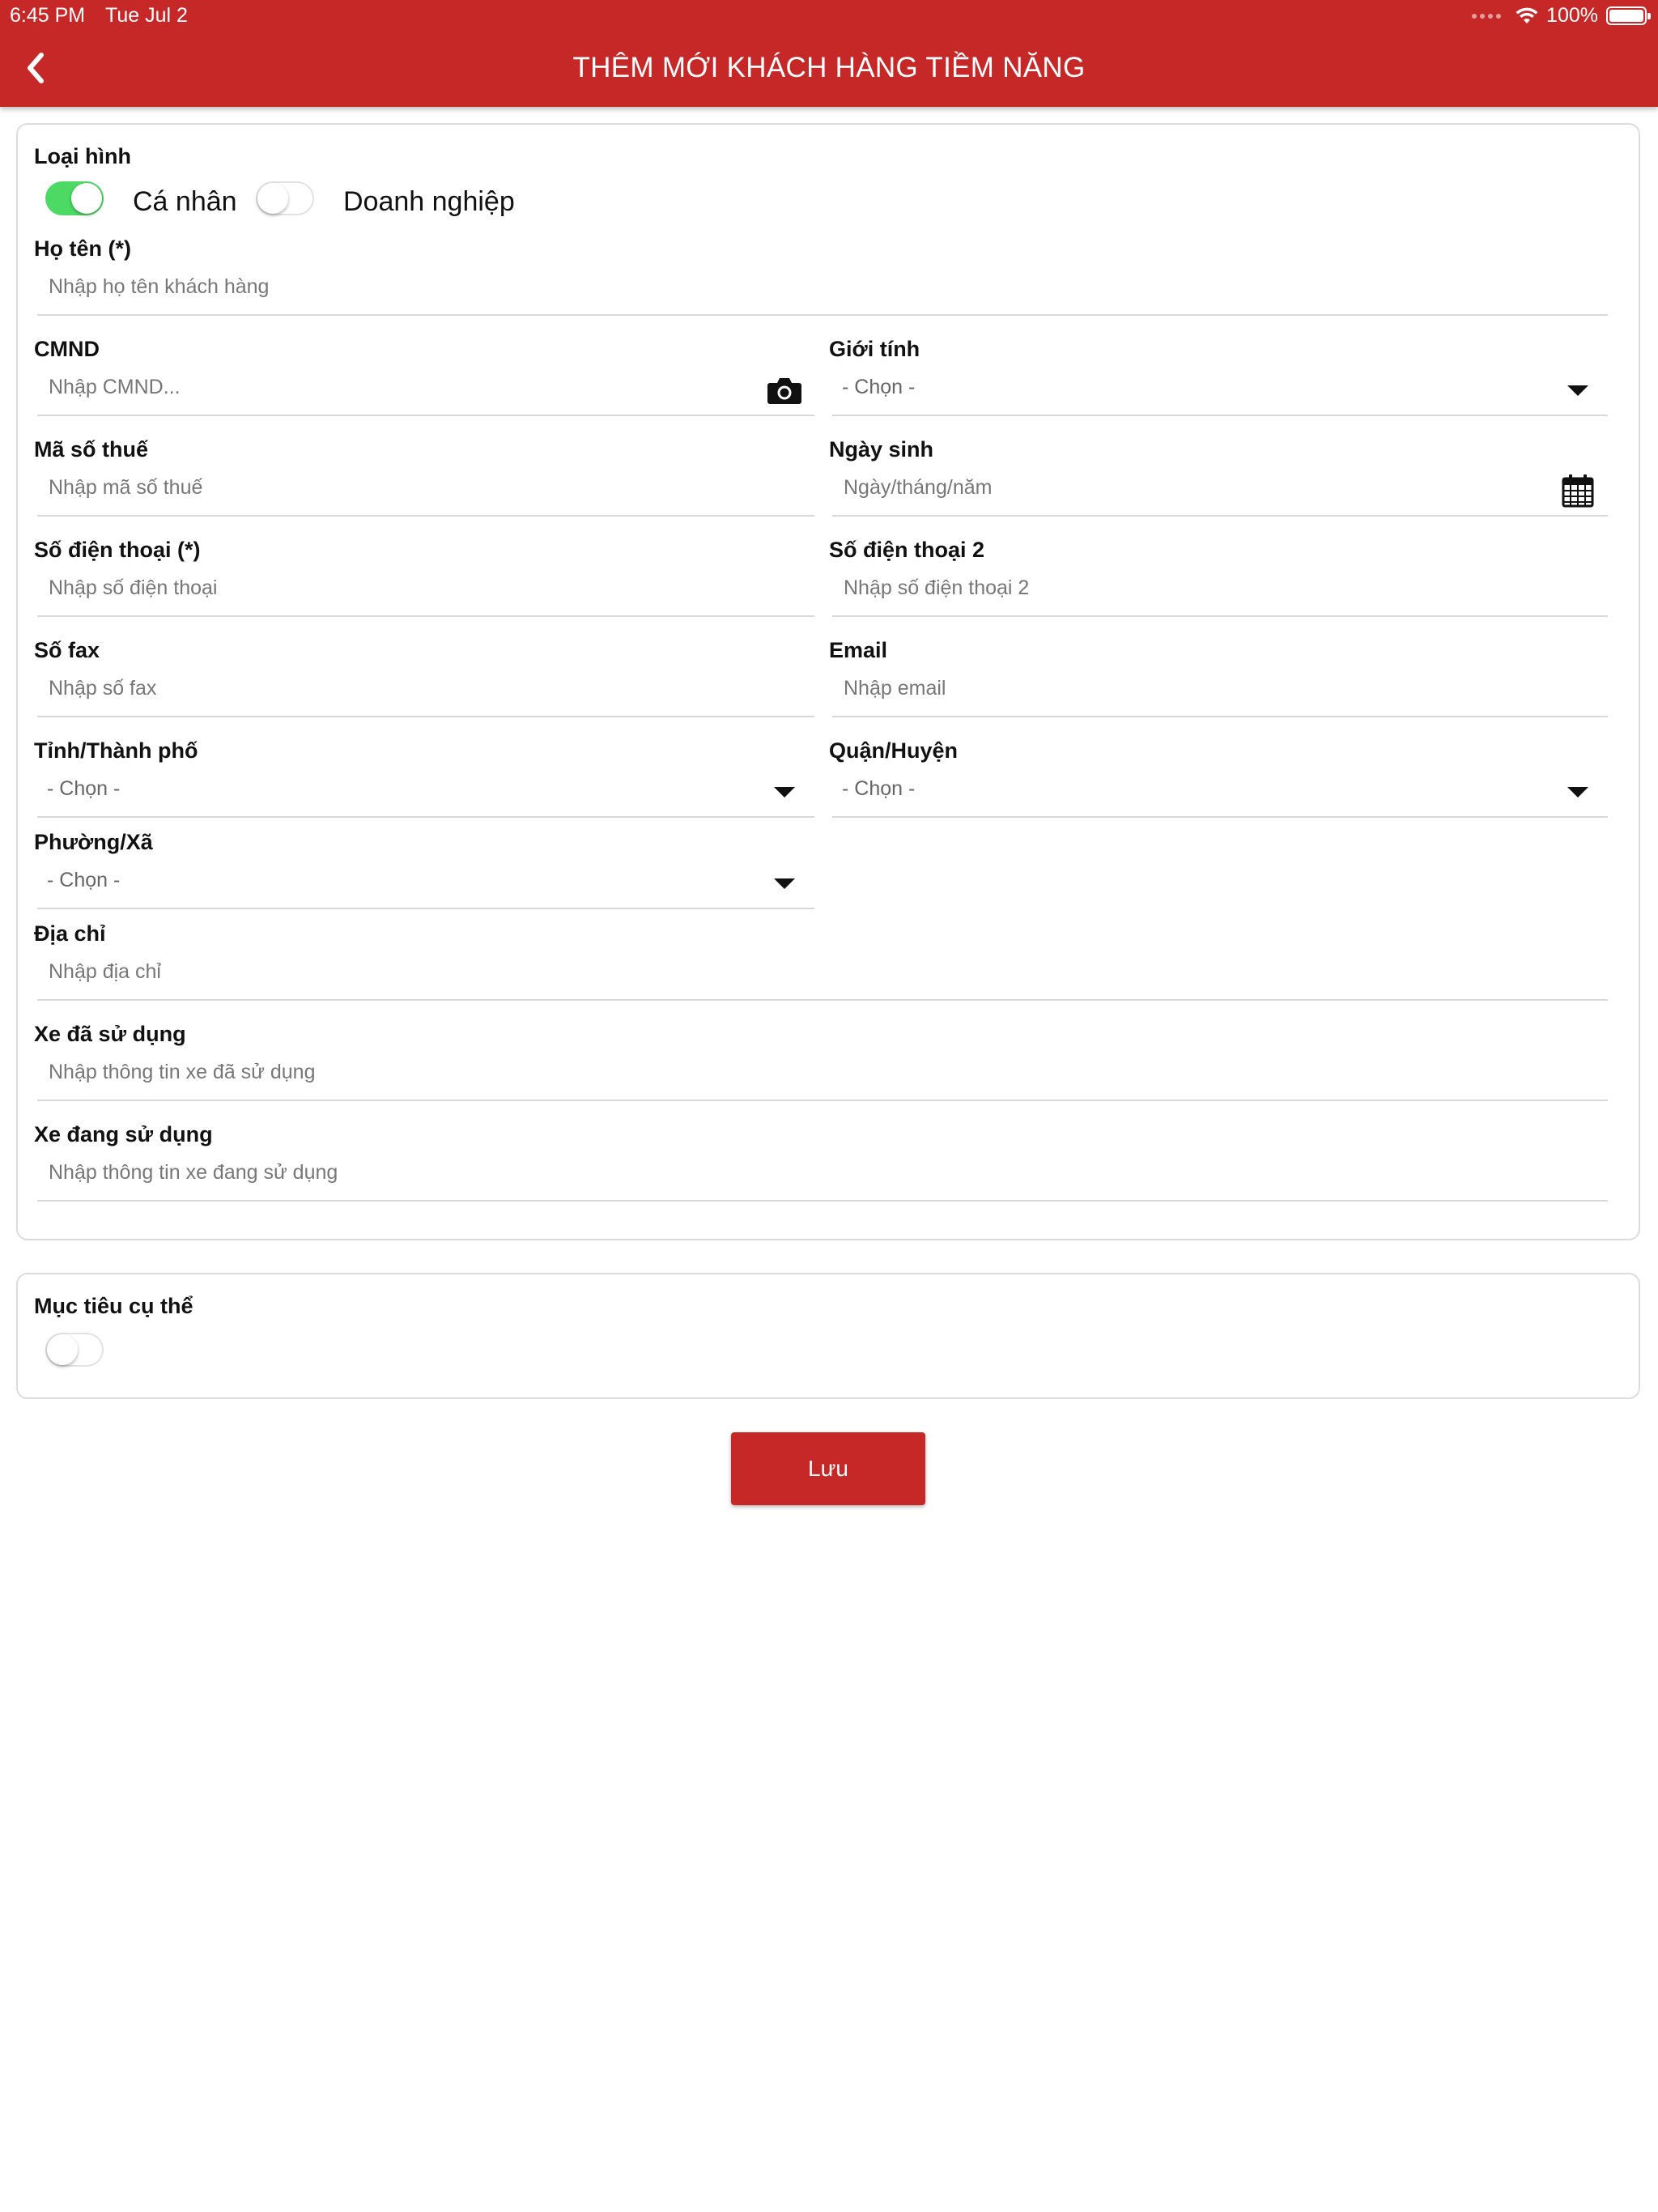 The height and width of the screenshot is (2212, 1658). I want to click on gender-select: - Chọn -, so click(1220, 390).